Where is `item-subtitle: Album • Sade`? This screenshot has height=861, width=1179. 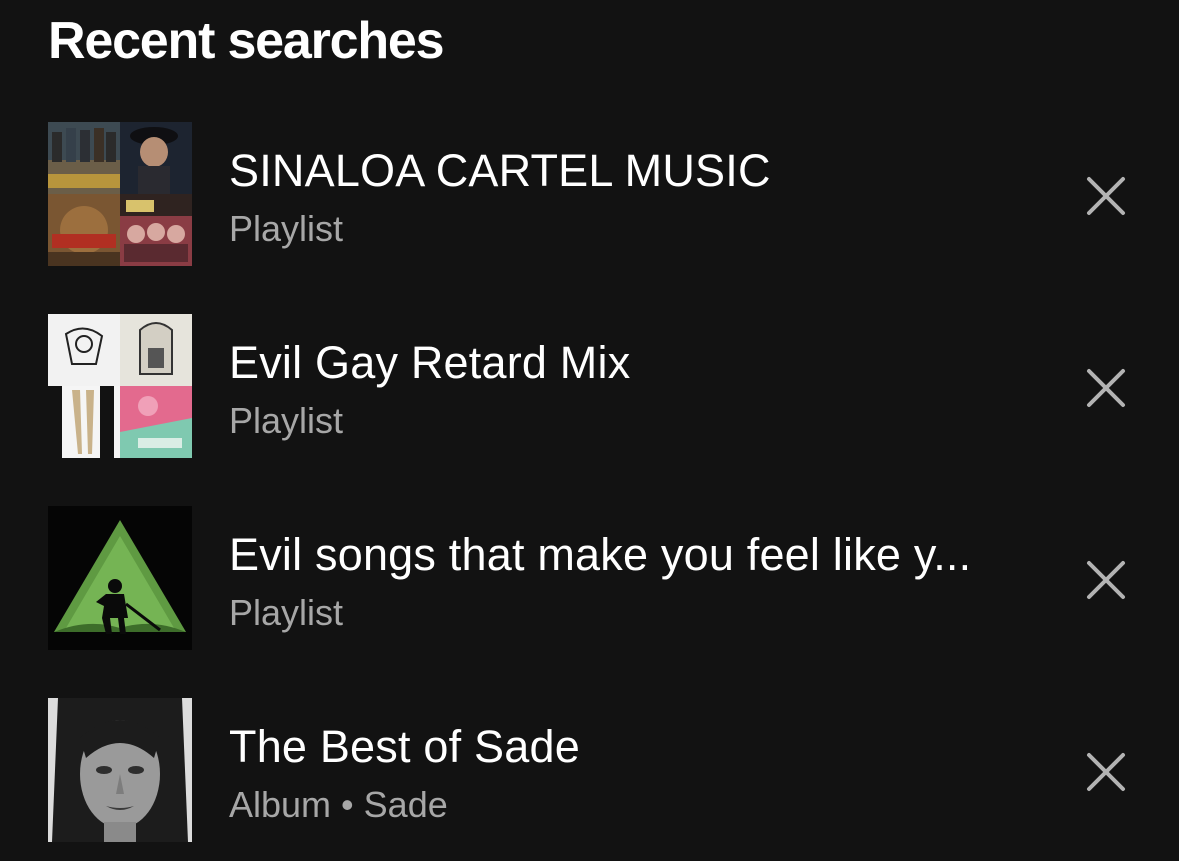 item-subtitle: Album • Sade is located at coordinates (338, 805).